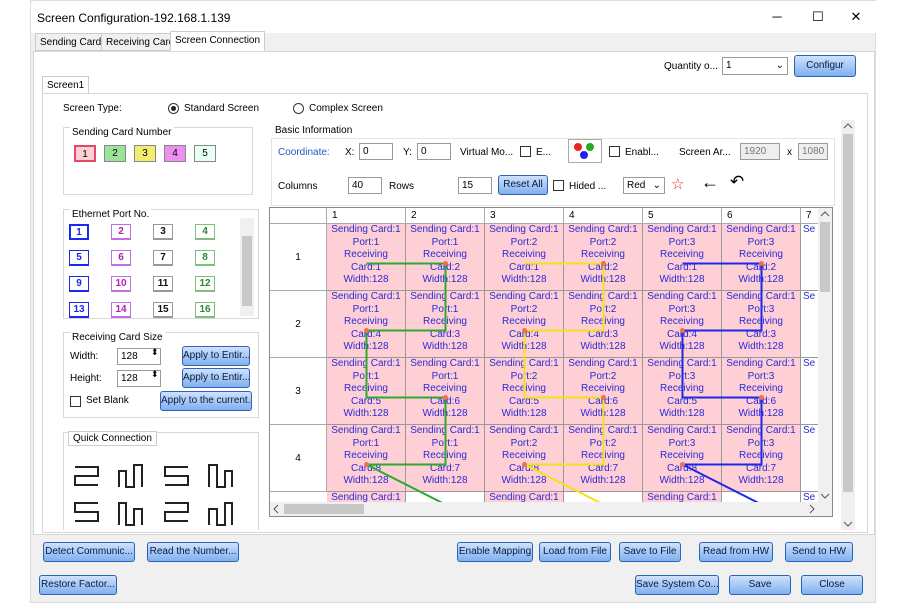 This screenshot has width=905, height=610. Describe the element at coordinates (761, 216) in the screenshot. I see `grid-col-header: 6` at that location.